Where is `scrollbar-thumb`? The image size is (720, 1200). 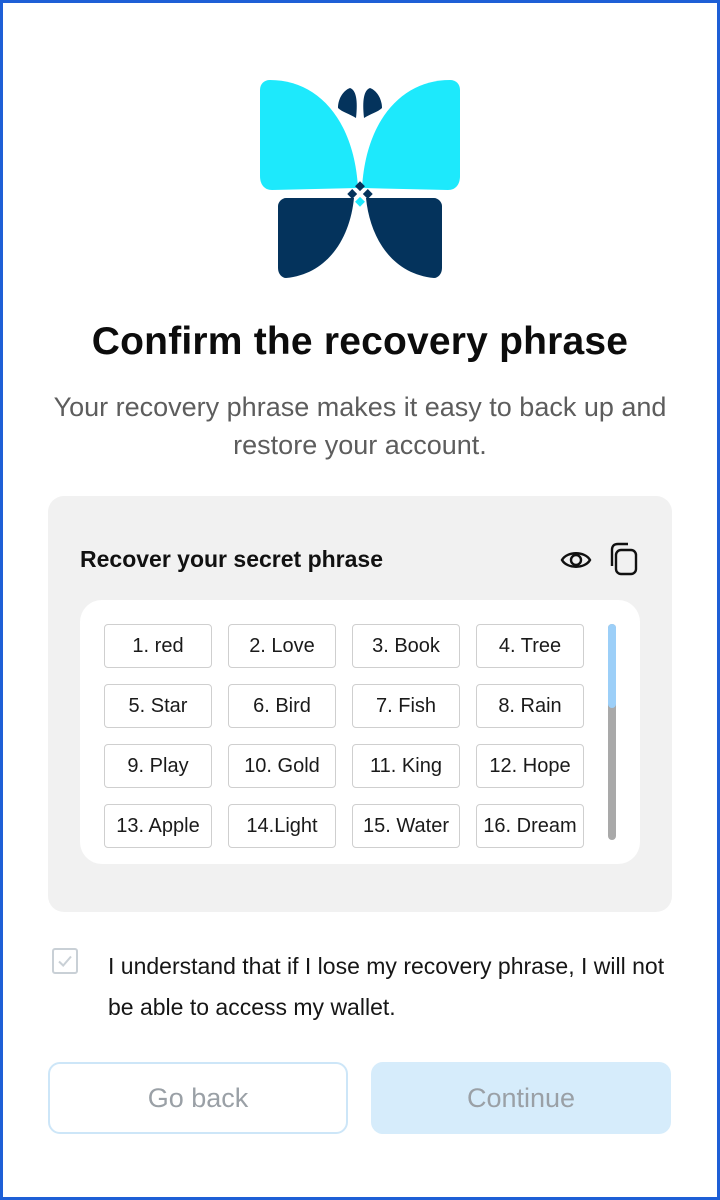
scrollbar-thumb is located at coordinates (612, 666).